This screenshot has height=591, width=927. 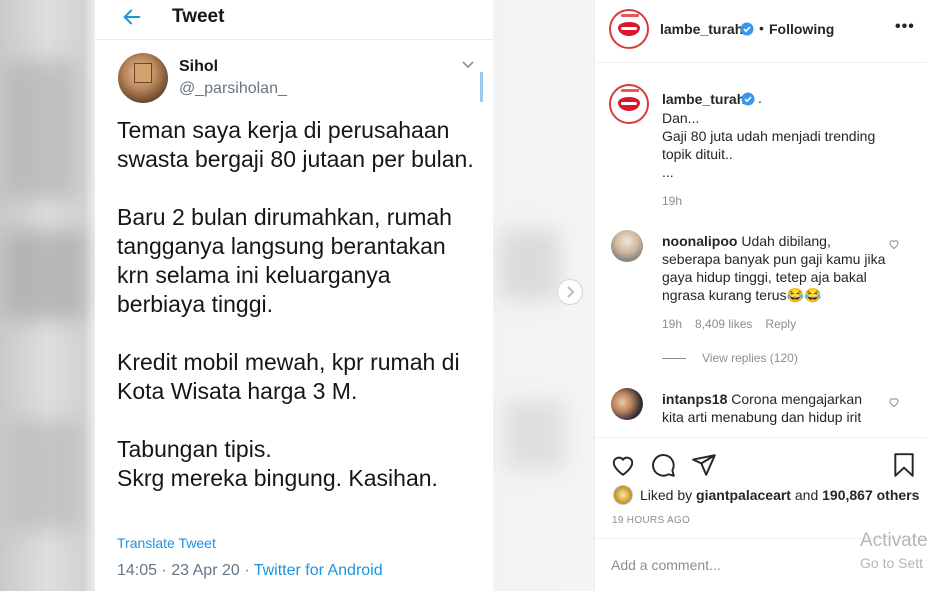 I want to click on comment-username: noonalipoo, so click(x=699, y=241).